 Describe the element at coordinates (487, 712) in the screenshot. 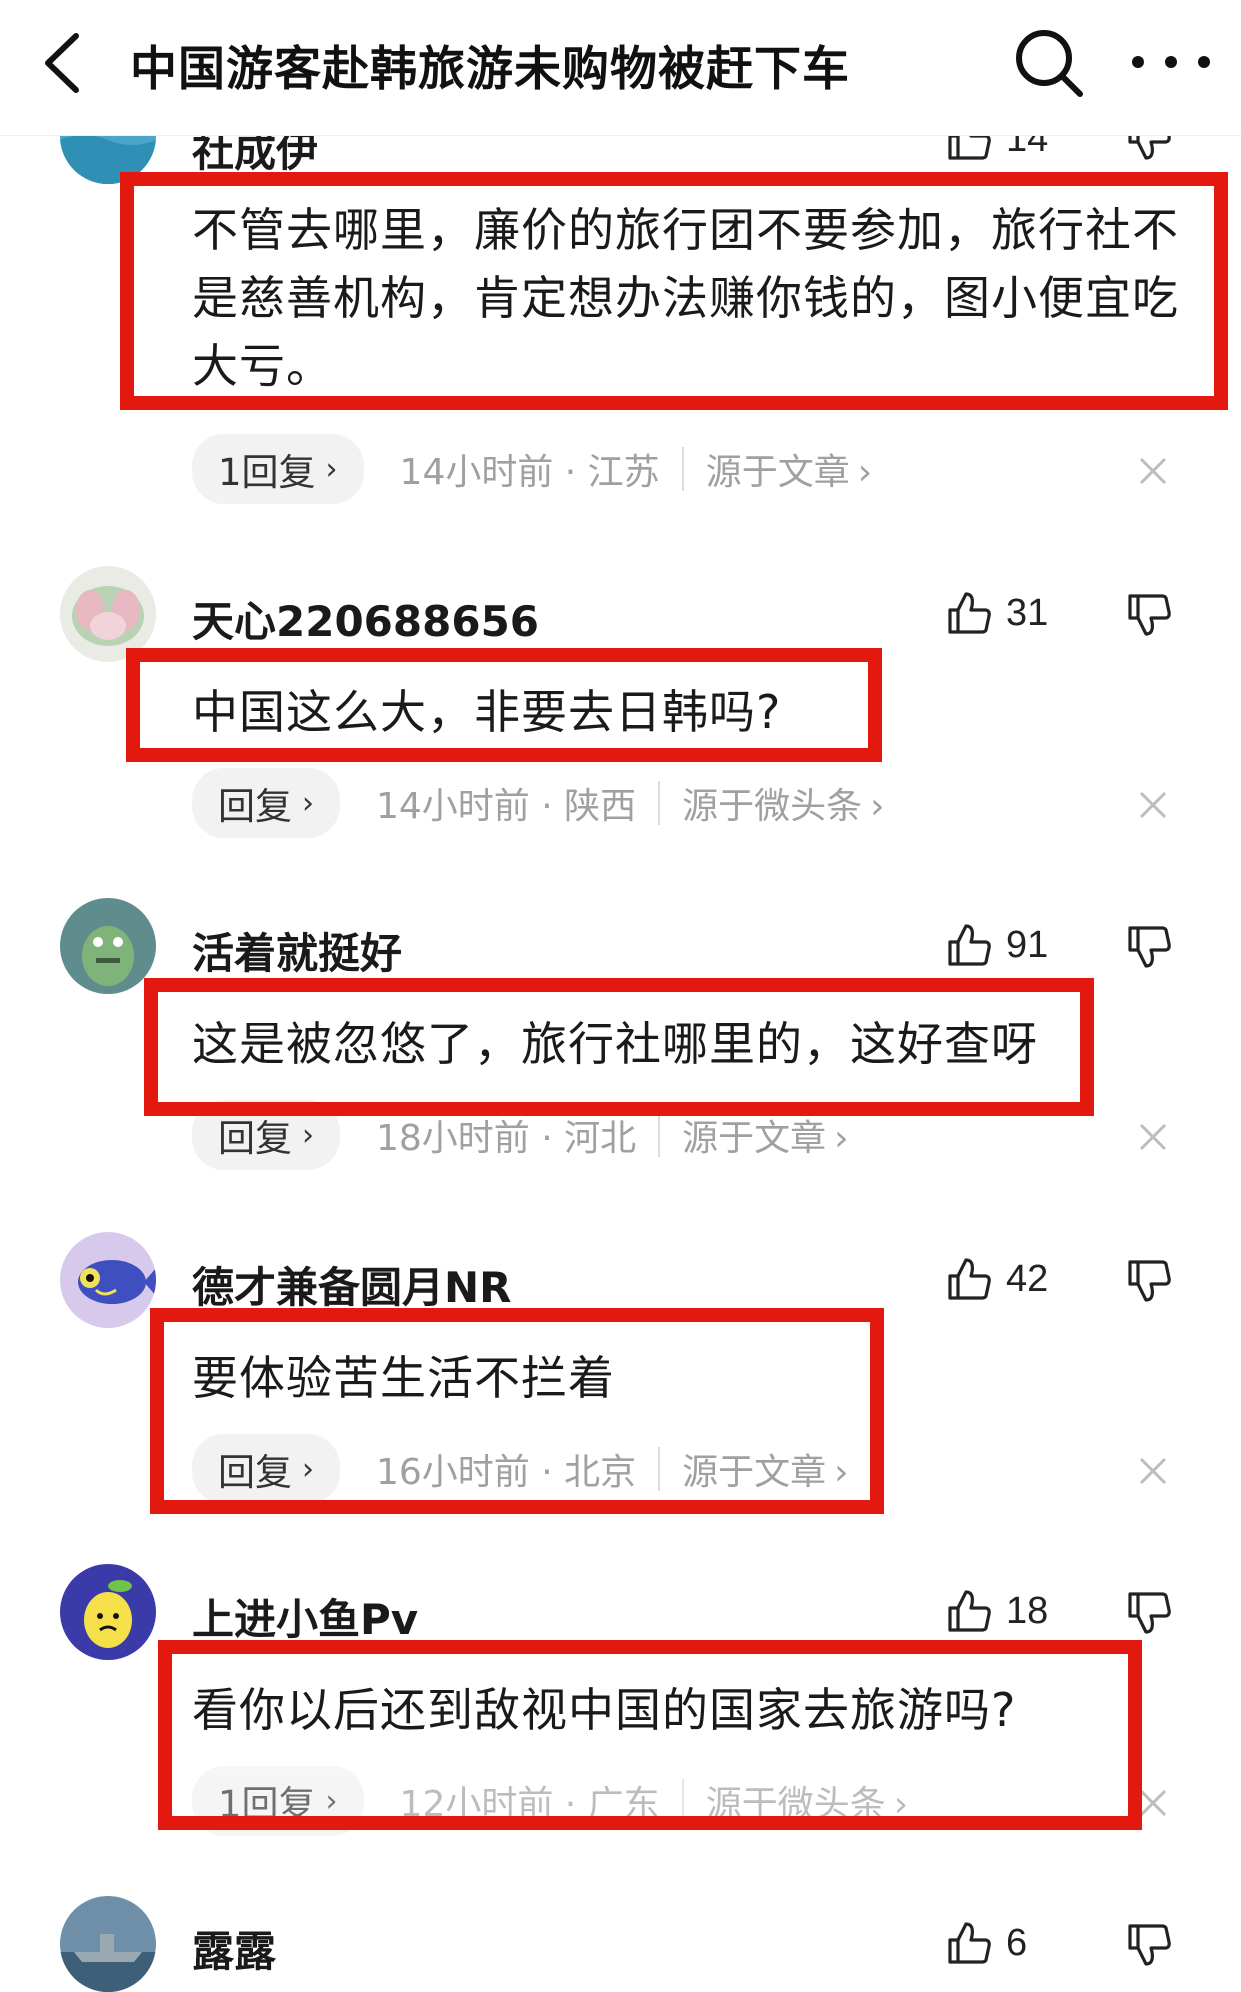

I see `comment-content: 中国这么大，非要去日韩吗?` at that location.